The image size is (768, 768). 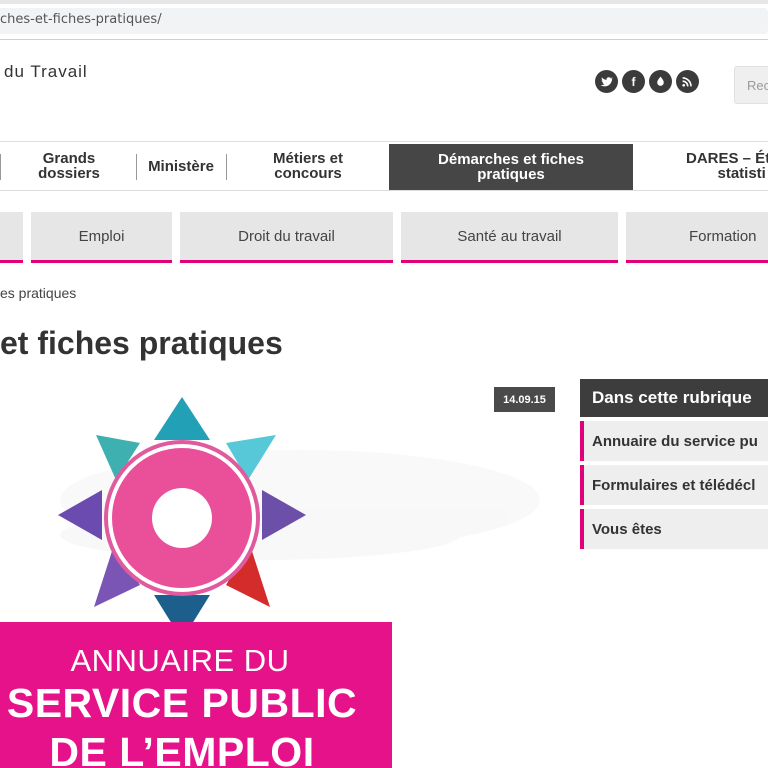 I want to click on page-title: et fiches pratiques, so click(x=141, y=343).